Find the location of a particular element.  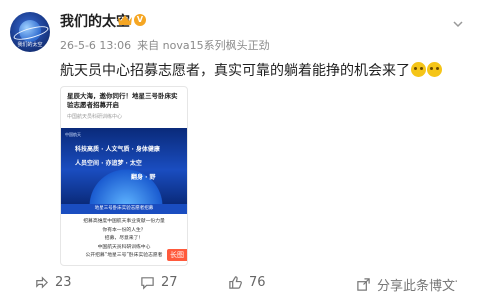

card-author: 中国航天员科研训练中心 is located at coordinates (95, 117).